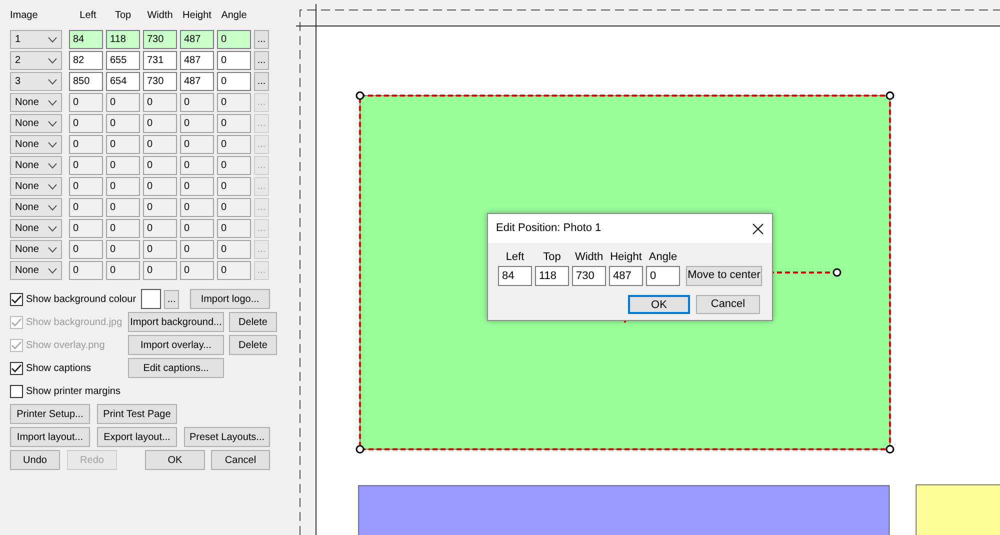 The image size is (1000, 535). I want to click on field-label: Left, so click(515, 257).